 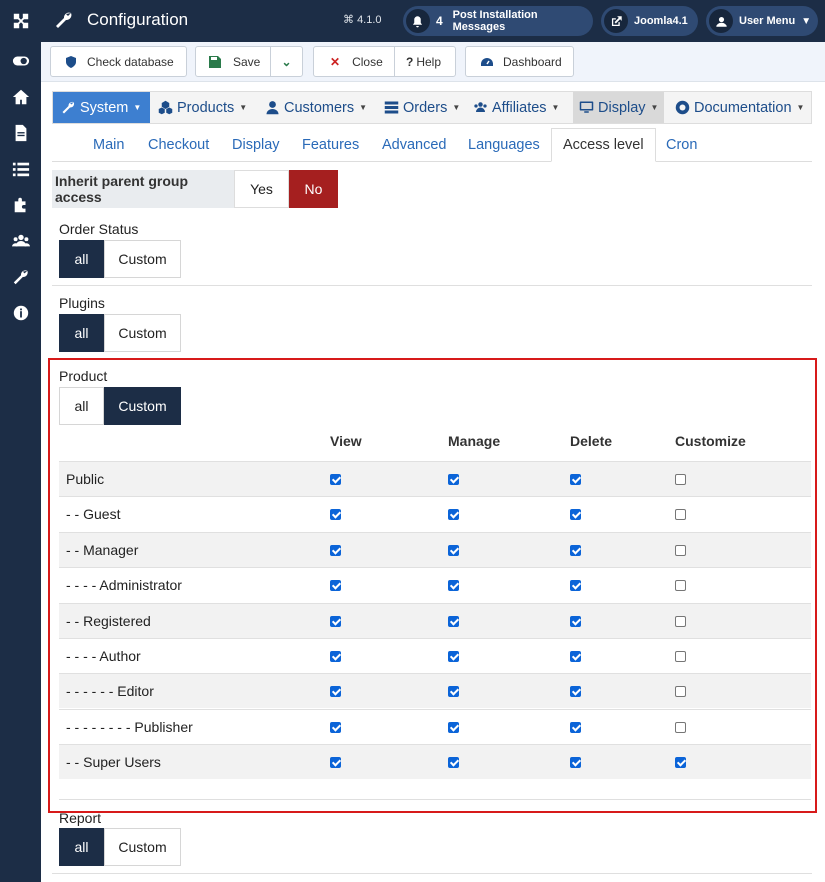 I want to click on column-header-customize: Customize, so click(x=710, y=441).